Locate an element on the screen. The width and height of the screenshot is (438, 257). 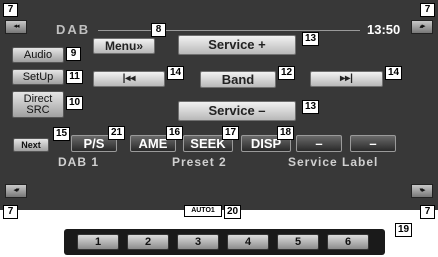
callout-18: 18 is located at coordinates (285, 133).